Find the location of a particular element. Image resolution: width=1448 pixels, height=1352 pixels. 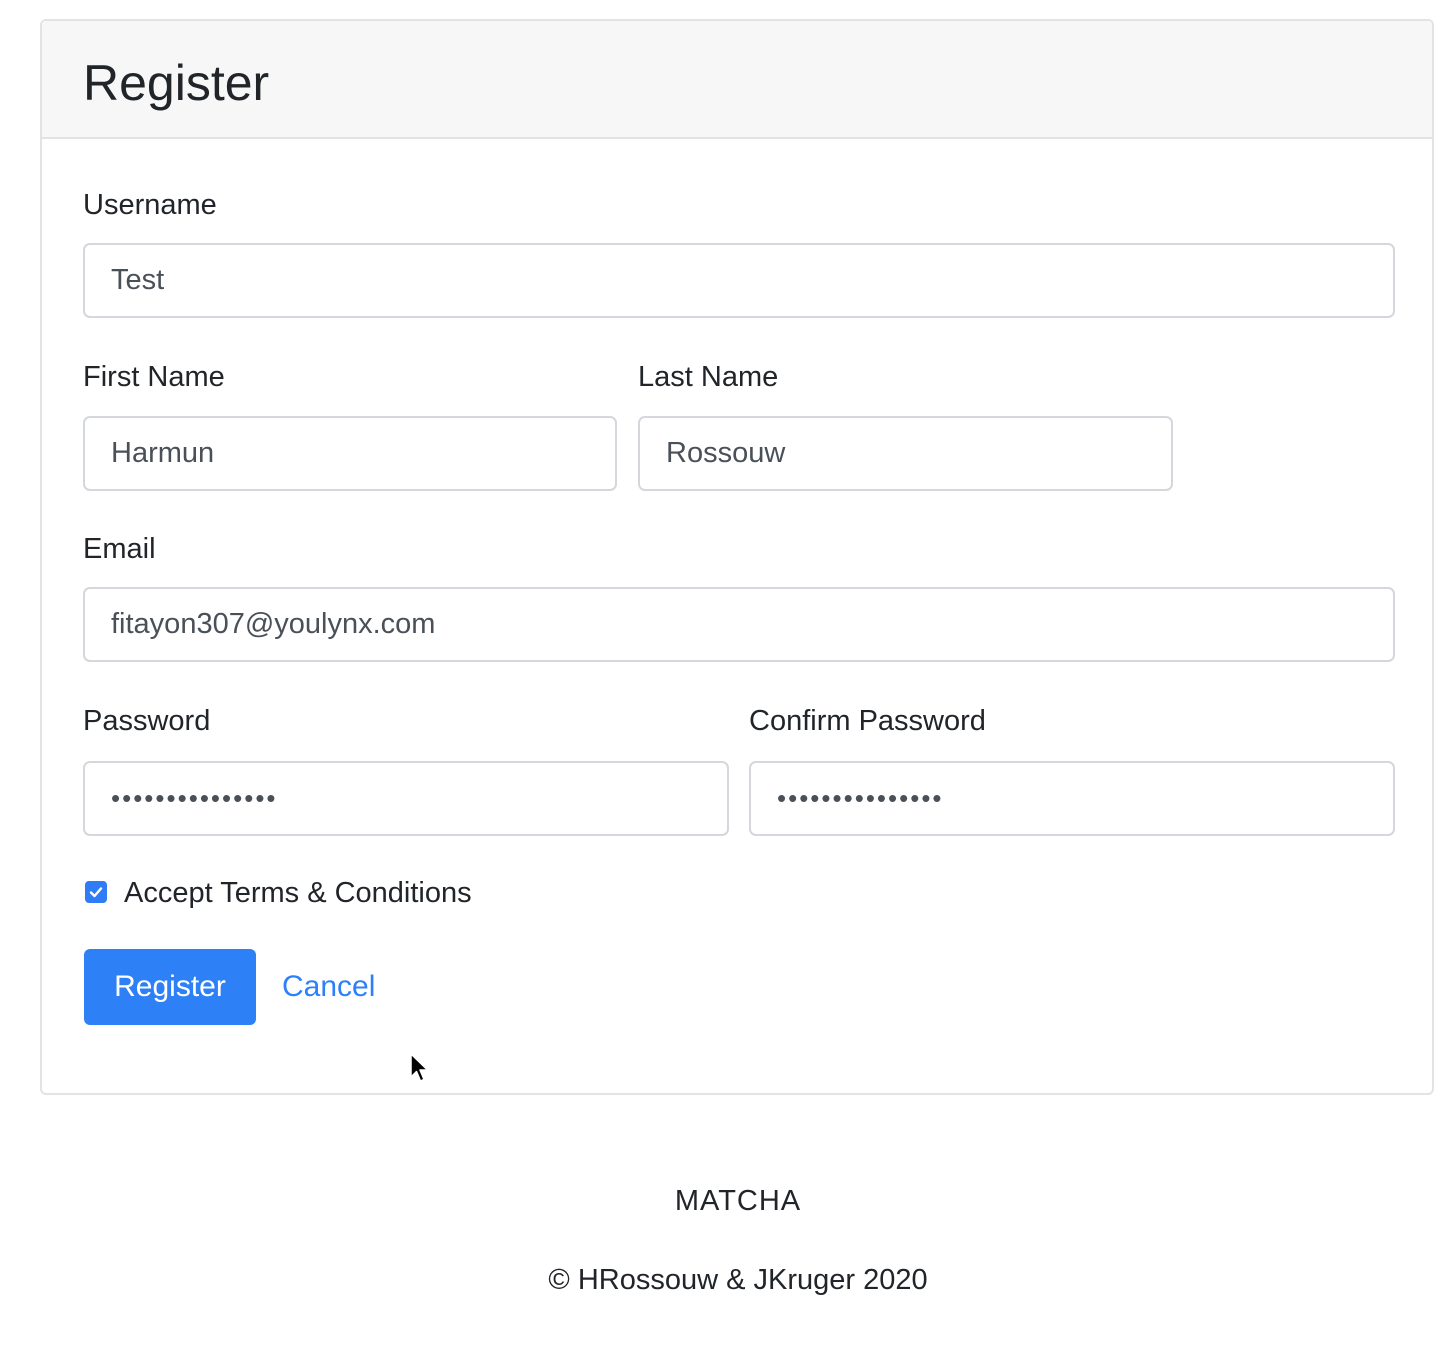

footer-brand: MATCHA is located at coordinates (738, 1201).